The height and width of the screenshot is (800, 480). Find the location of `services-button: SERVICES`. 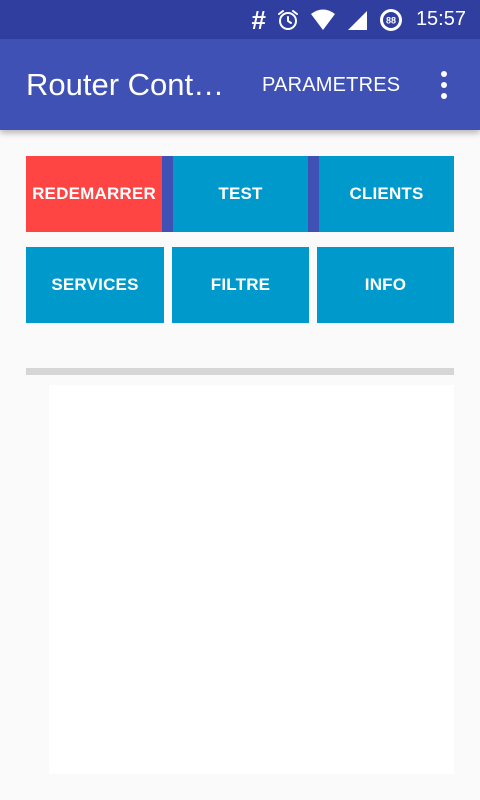

services-button: SERVICES is located at coordinates (95, 285).